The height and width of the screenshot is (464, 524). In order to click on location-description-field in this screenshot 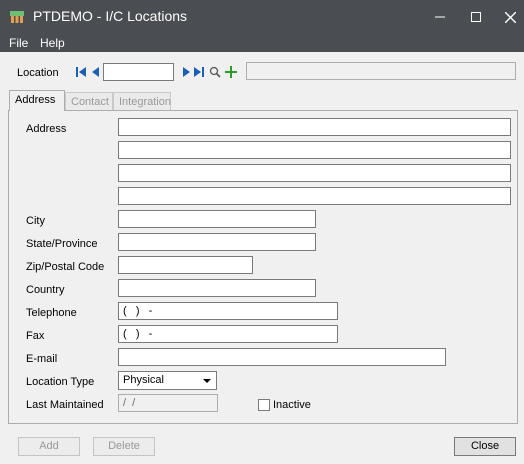, I will do `click(381, 71)`.